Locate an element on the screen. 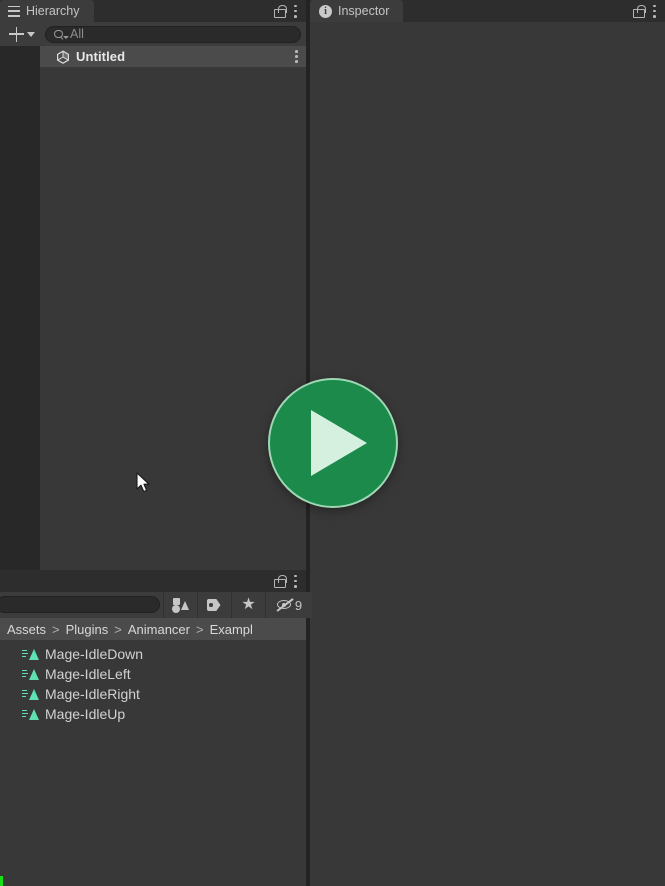 The image size is (665, 886). hierarchy-list-icon is located at coordinates (14, 11).